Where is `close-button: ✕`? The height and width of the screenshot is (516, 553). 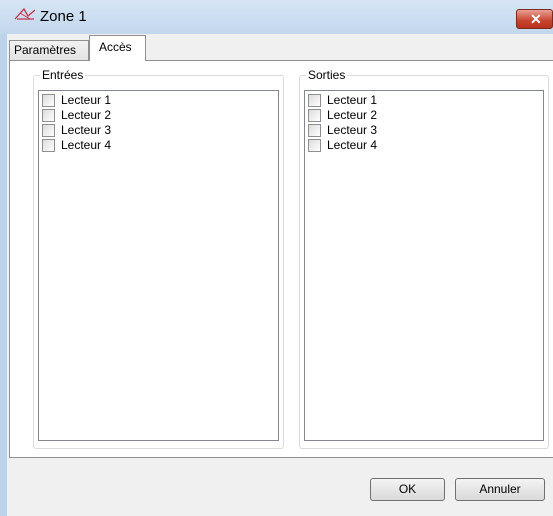 close-button: ✕ is located at coordinates (534, 19).